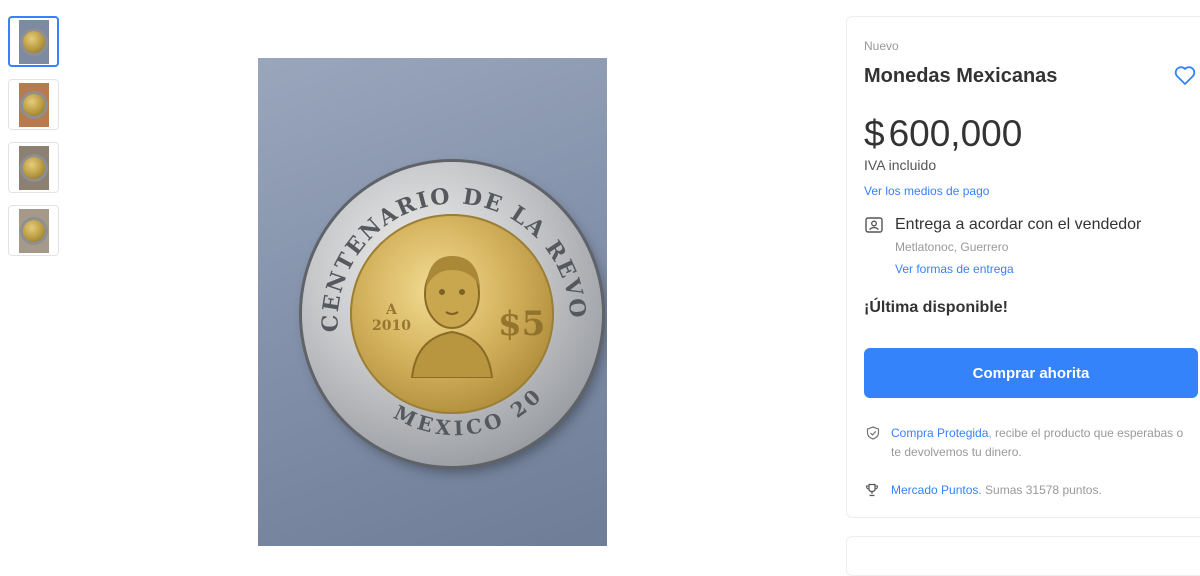 Image resolution: width=1200 pixels, height=576 pixels. Describe the element at coordinates (452, 317) in the screenshot. I see `coin-portrait` at that location.